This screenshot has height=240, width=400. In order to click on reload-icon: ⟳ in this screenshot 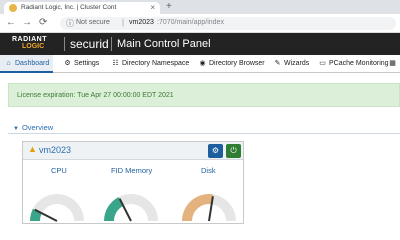, I will do `click(43, 23)`.